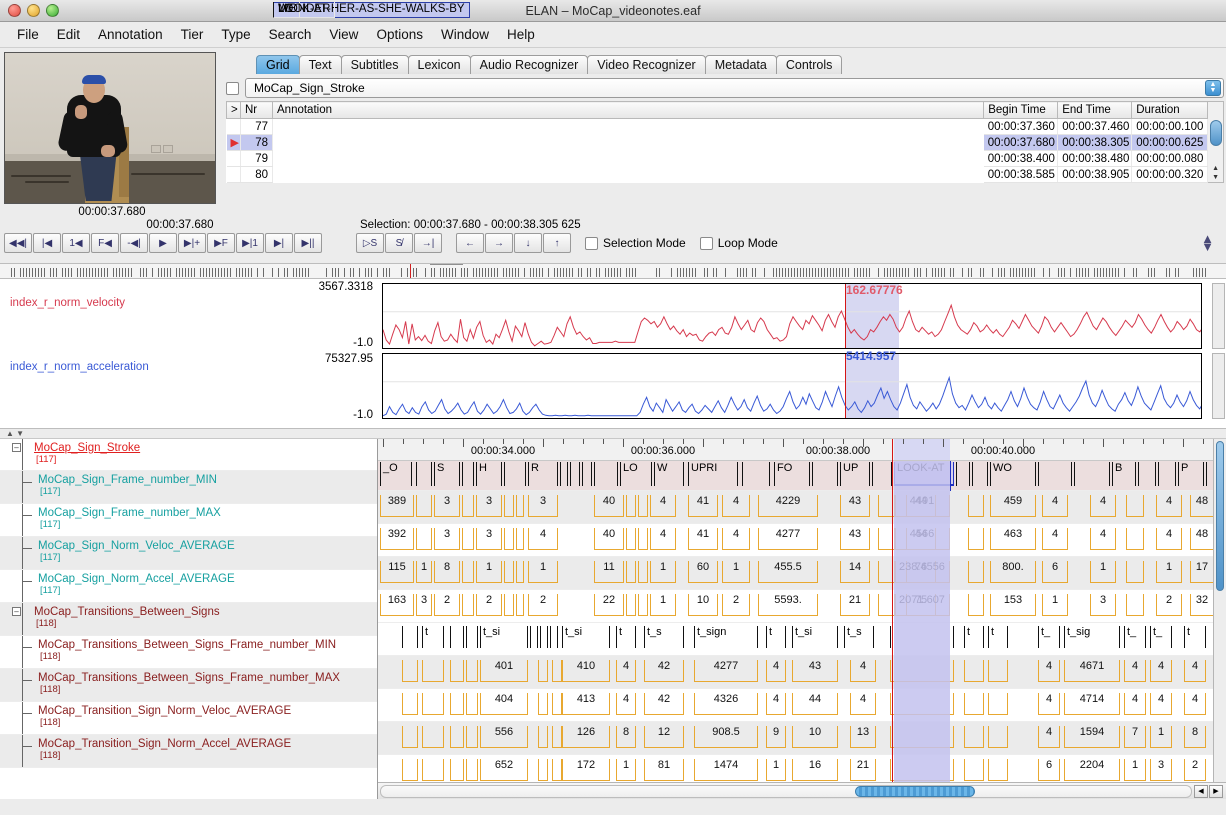 This screenshot has width=1226, height=815. Describe the element at coordinates (320, 64) in the screenshot. I see `tab-text: Text` at that location.